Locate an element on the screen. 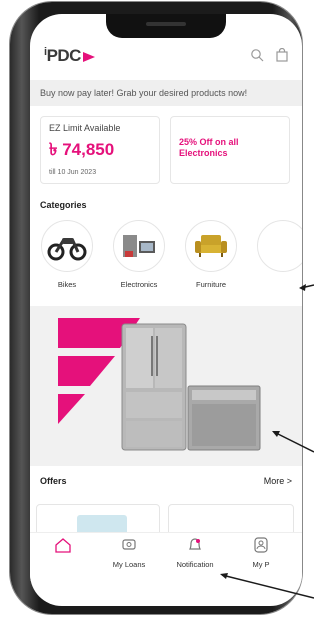 This screenshot has width=320, height=623. annotation-arrows is located at coordinates (267, 441).